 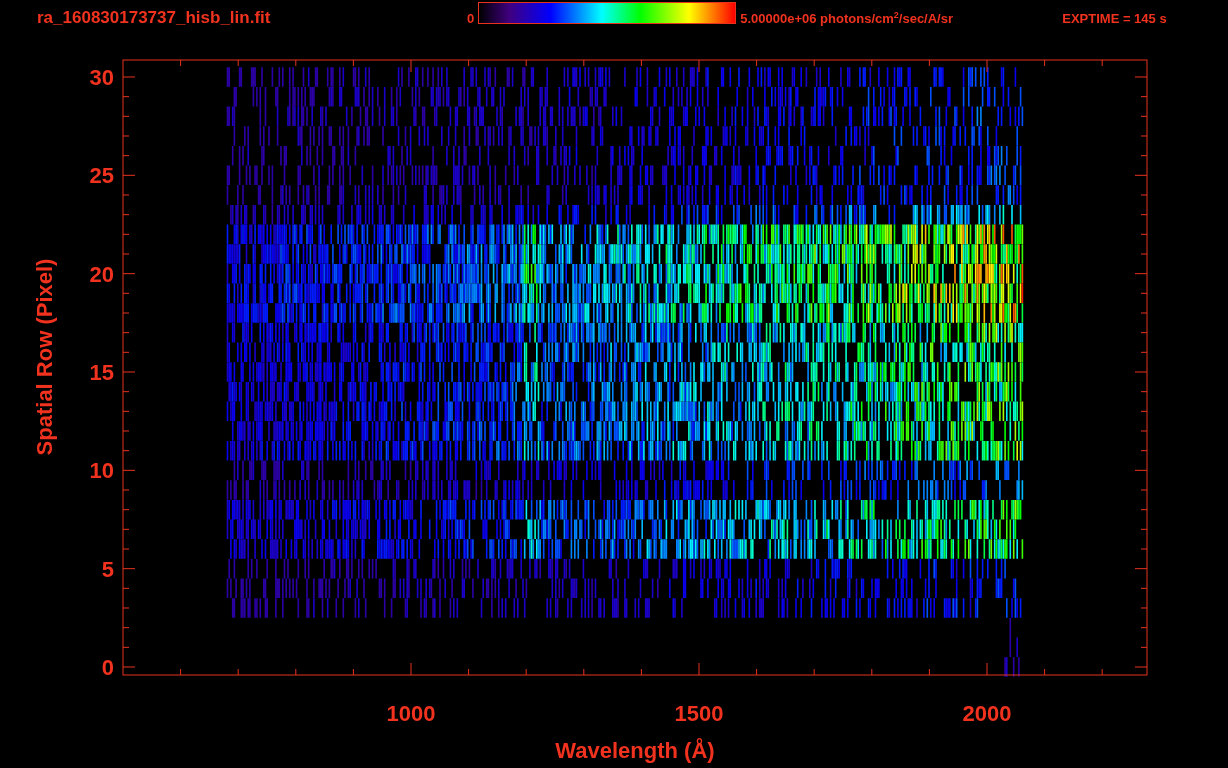 What do you see at coordinates (107, 667) in the screenshot?
I see `y-tick-label: 0` at bounding box center [107, 667].